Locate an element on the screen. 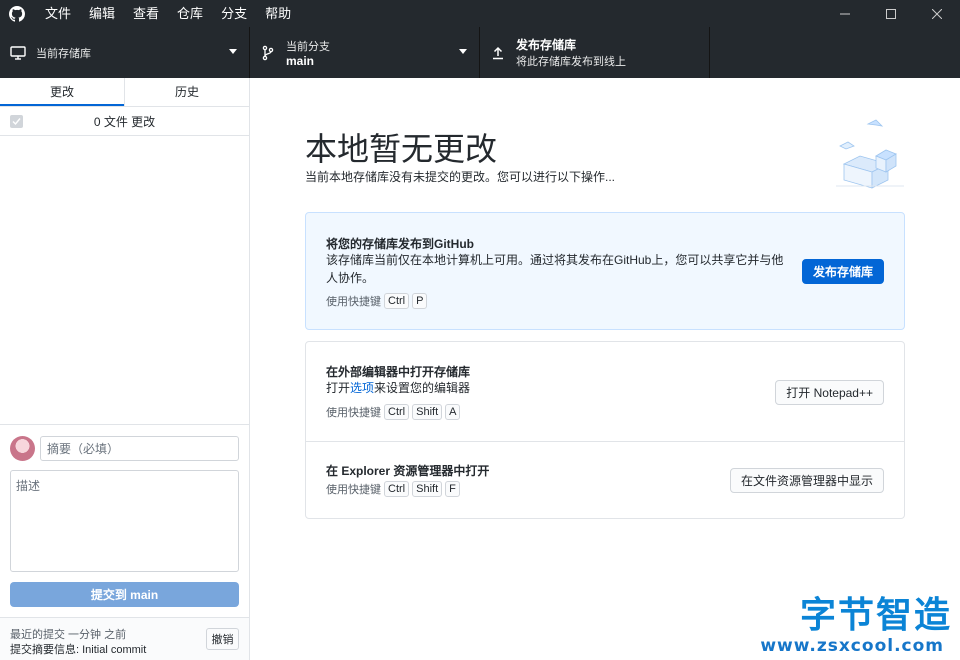 The image size is (960, 660). minimize-icon is located at coordinates (845, 13).